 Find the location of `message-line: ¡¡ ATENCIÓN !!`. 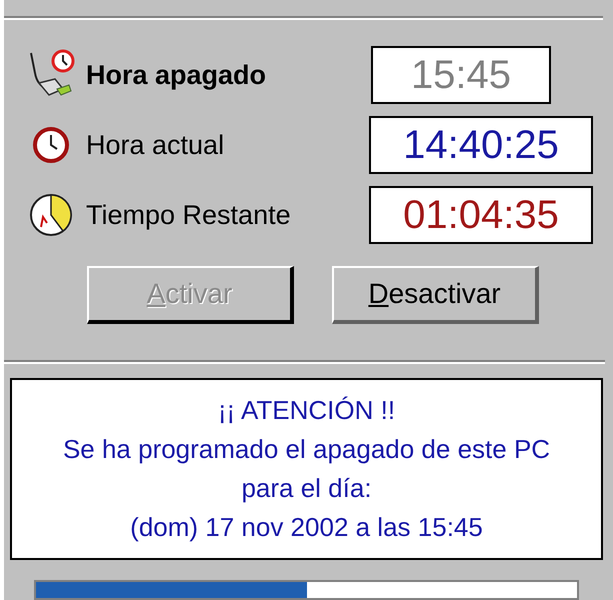

message-line: ¡¡ ATENCIÓN !! is located at coordinates (307, 410).